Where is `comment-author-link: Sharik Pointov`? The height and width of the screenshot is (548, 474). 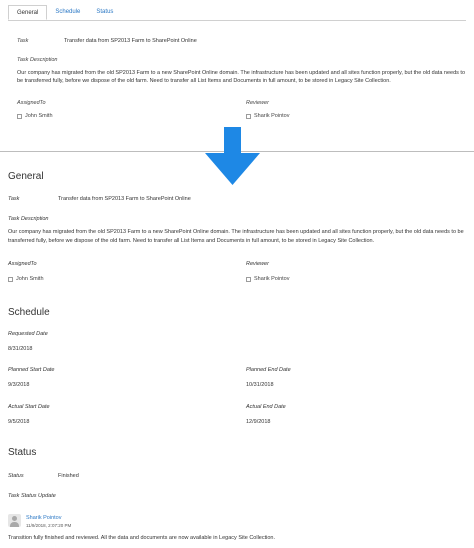
comment-author-link: Sharik Pointov is located at coordinates (43, 518).